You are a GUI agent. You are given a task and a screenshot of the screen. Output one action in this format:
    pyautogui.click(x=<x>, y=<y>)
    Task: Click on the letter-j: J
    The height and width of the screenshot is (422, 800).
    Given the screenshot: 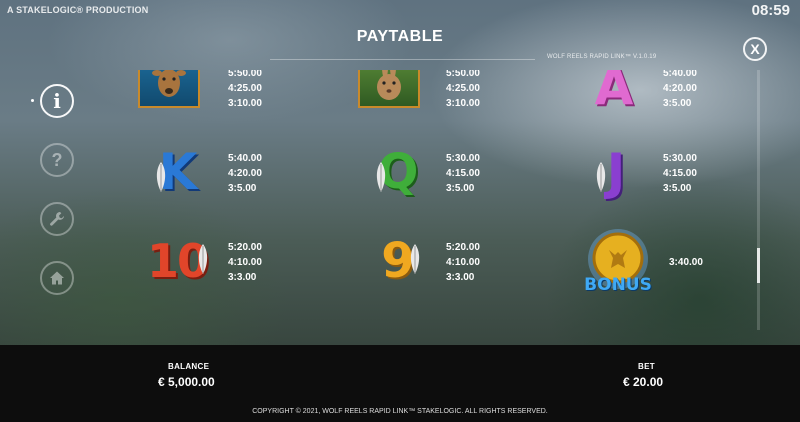 What is the action you would take?
    pyautogui.click(x=616, y=172)
    